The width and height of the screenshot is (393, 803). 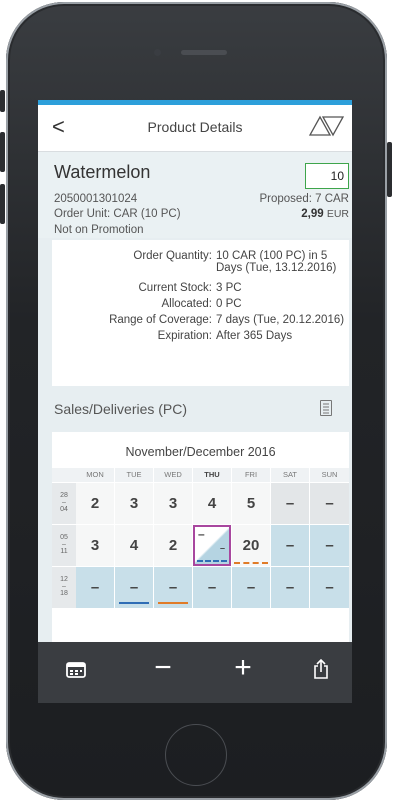 I want to click on price-currency: EUR, so click(x=337, y=214).